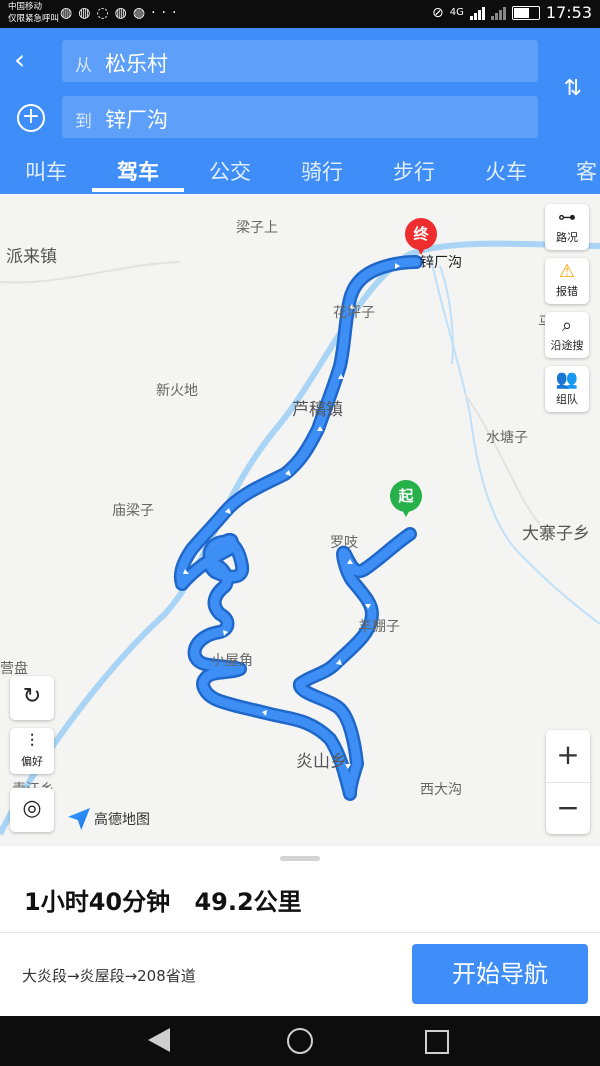  Describe the element at coordinates (568, 756) in the screenshot. I see `zoom-in-button: +` at that location.